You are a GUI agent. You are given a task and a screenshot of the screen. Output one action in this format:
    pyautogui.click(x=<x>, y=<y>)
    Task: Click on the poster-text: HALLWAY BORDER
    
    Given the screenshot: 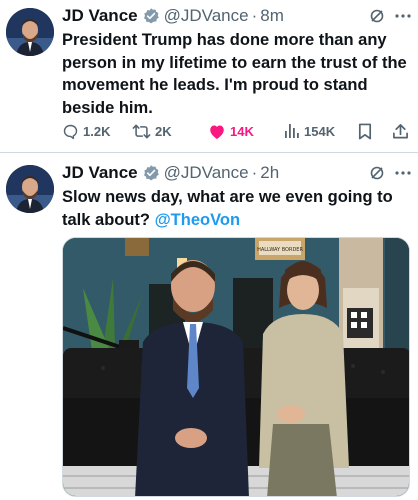 What is the action you would take?
    pyautogui.click(x=280, y=250)
    